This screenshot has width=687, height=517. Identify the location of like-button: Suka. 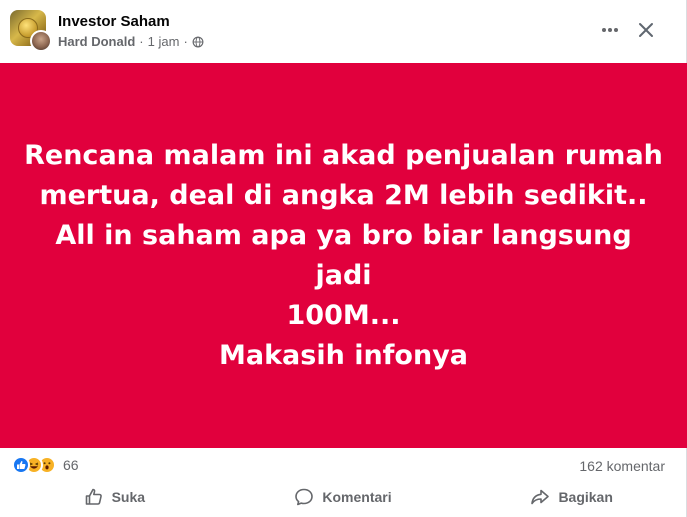
(114, 497).